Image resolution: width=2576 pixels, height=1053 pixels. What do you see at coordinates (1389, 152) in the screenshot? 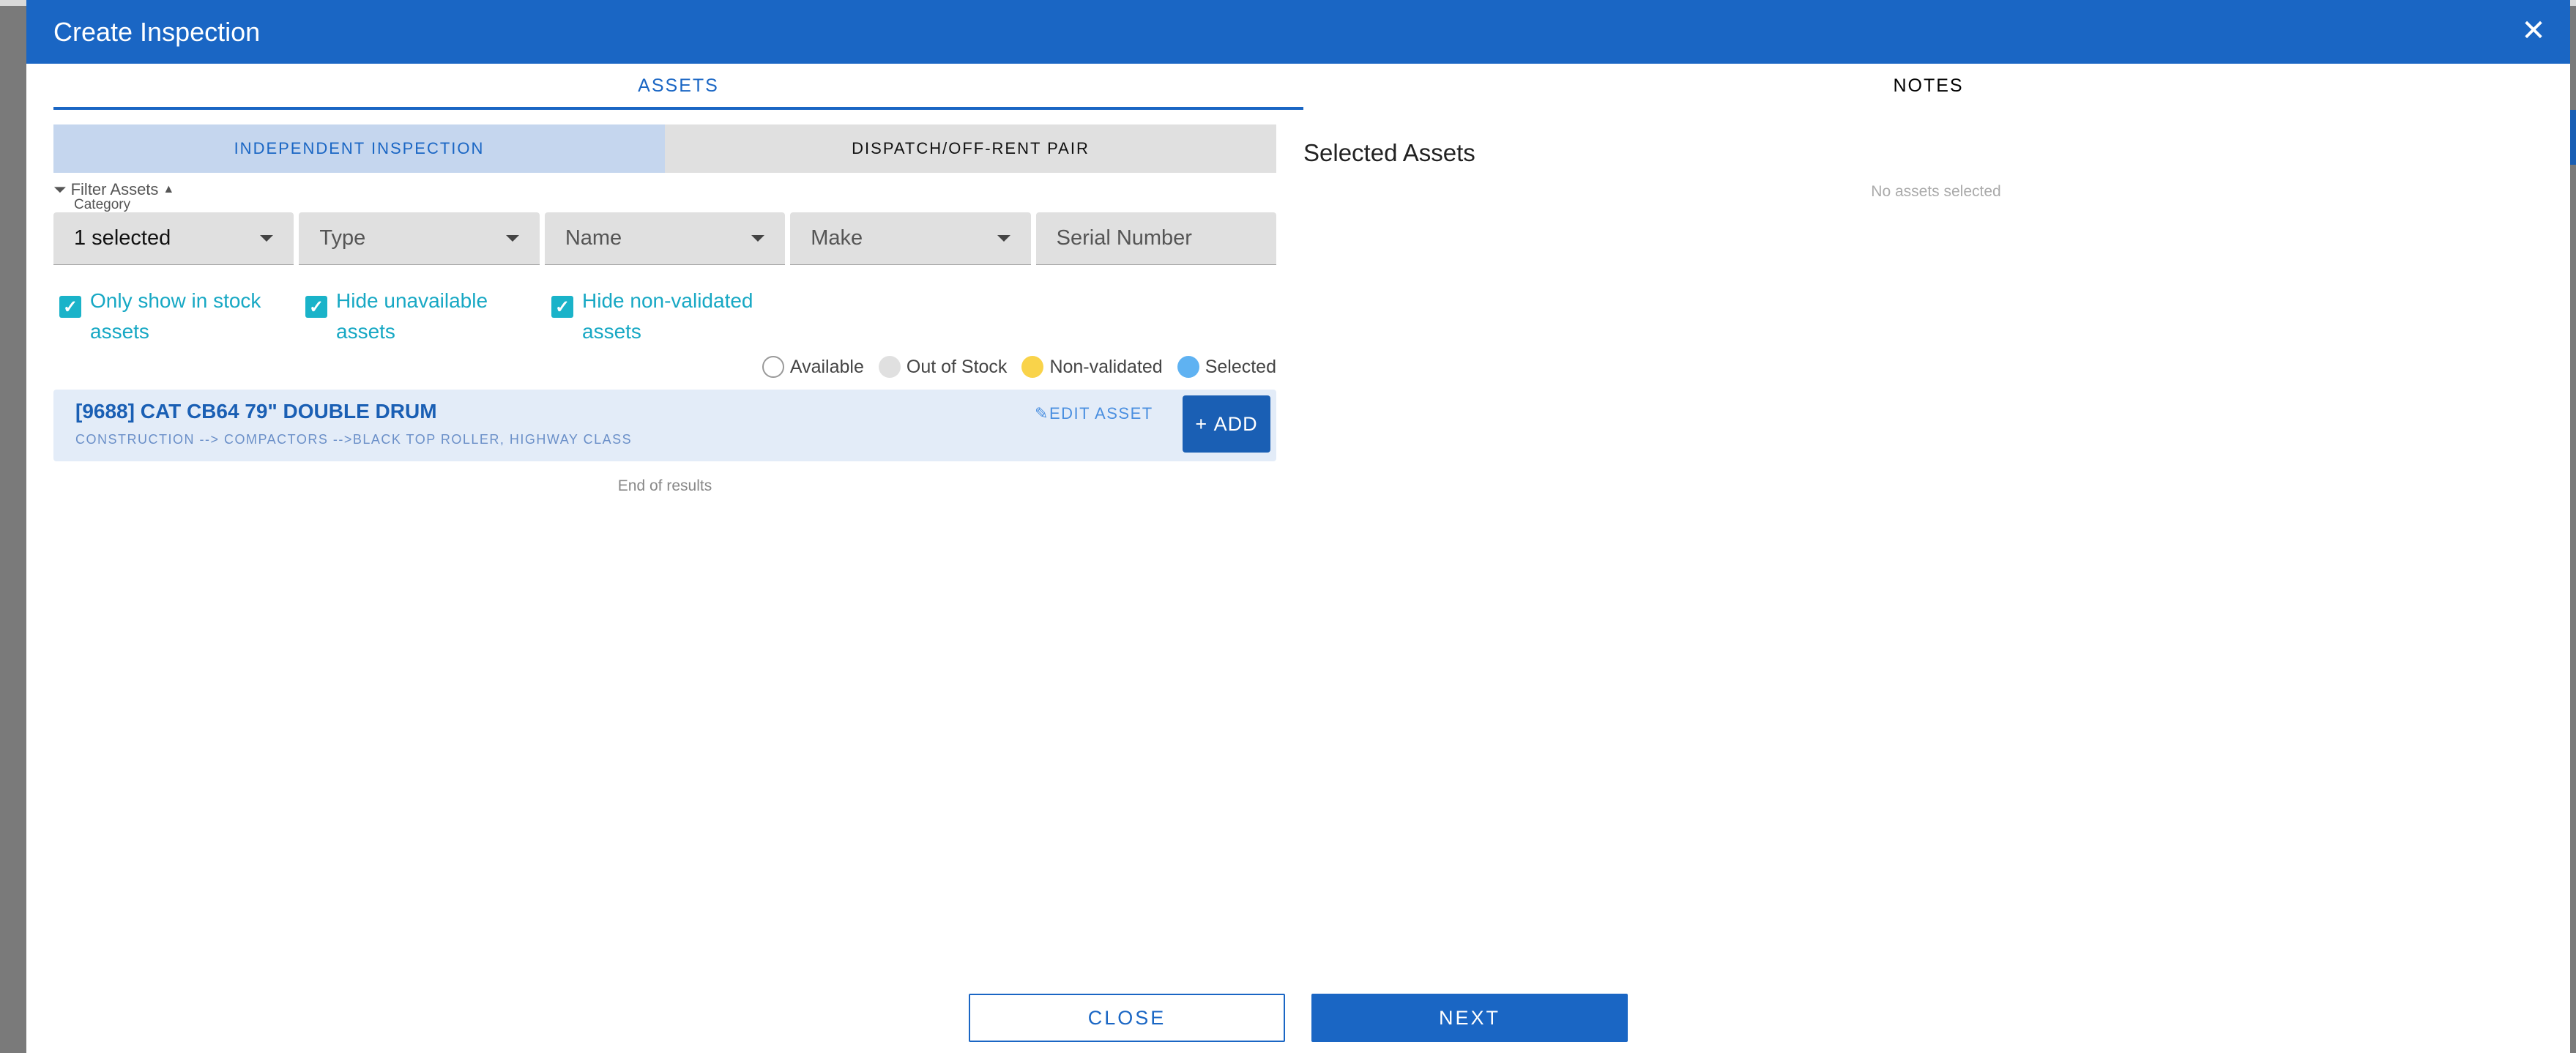
I see `selected-assets-title: Selected Assets` at bounding box center [1389, 152].